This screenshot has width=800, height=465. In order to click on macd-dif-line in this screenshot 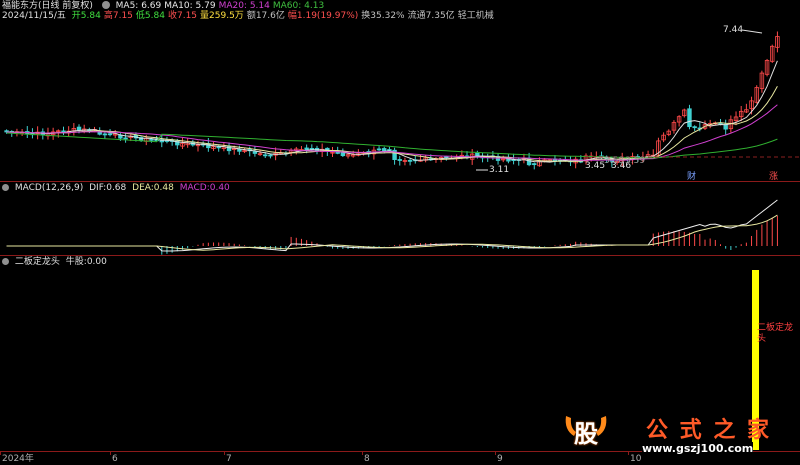, I will do `click(392, 225)`.